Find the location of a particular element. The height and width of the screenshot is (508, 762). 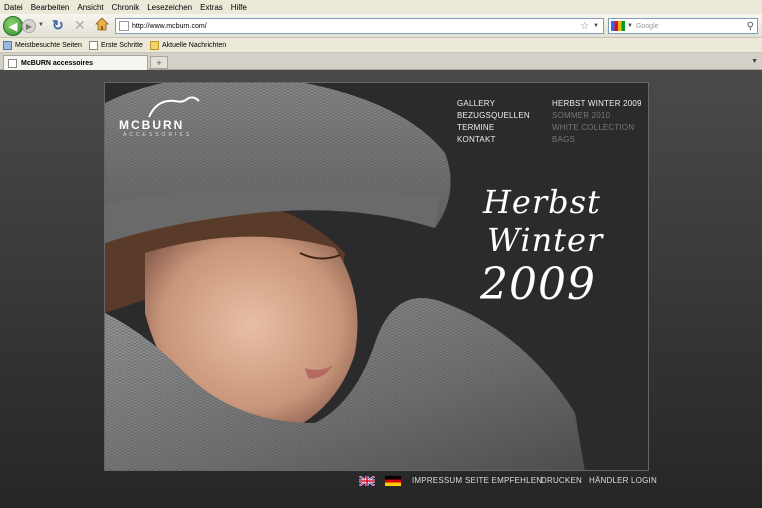

footer-impressum: IMPRESSUM is located at coordinates (437, 480).